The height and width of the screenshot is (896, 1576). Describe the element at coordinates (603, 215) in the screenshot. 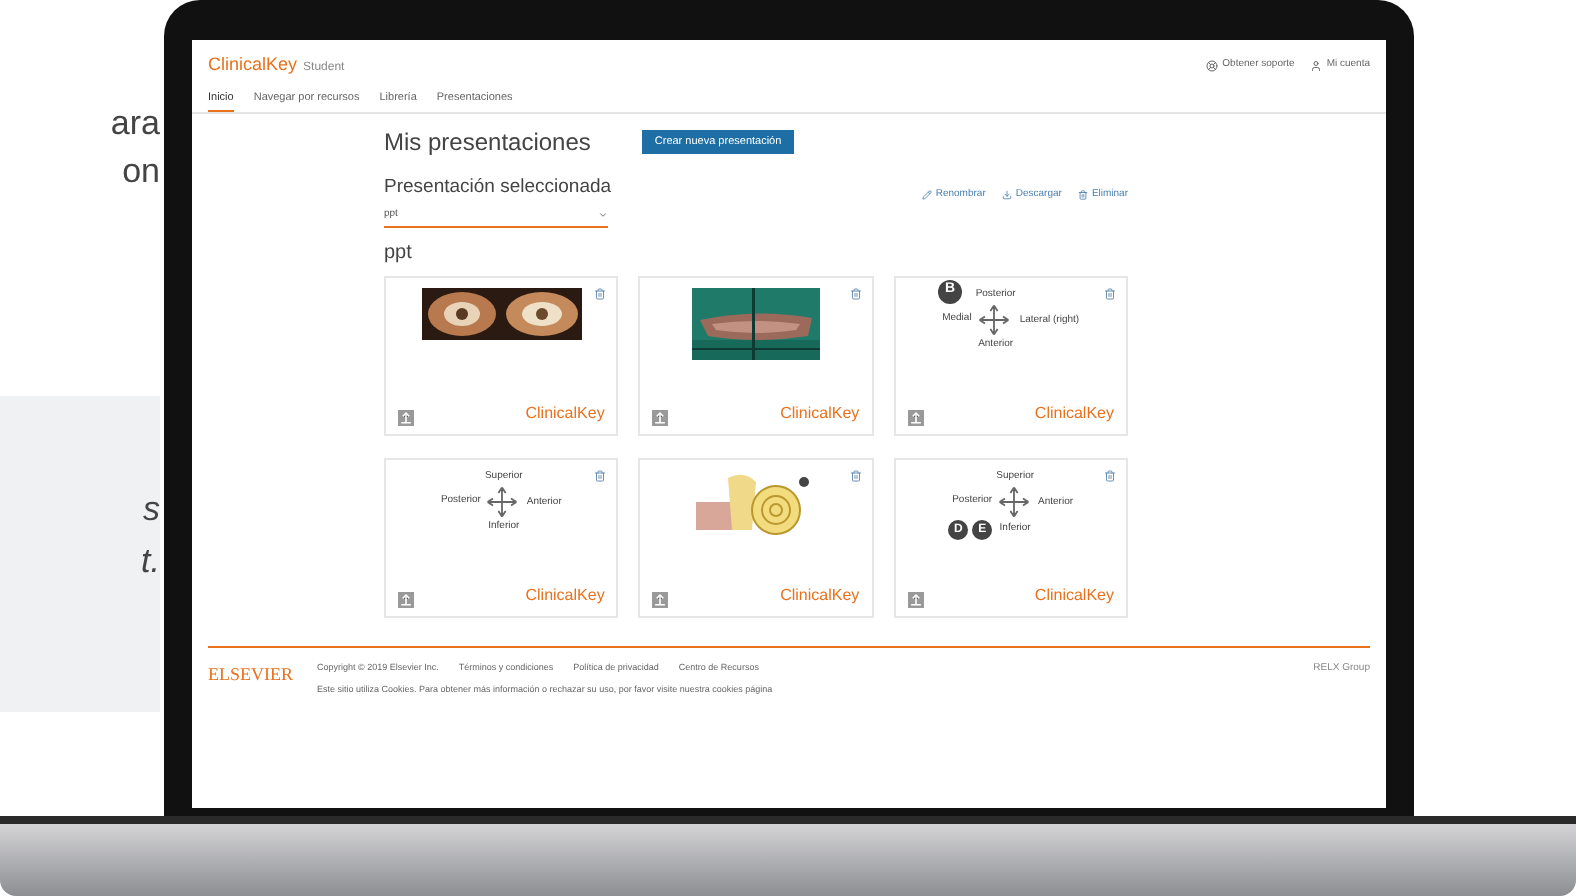

I see `chevron-icon` at that location.